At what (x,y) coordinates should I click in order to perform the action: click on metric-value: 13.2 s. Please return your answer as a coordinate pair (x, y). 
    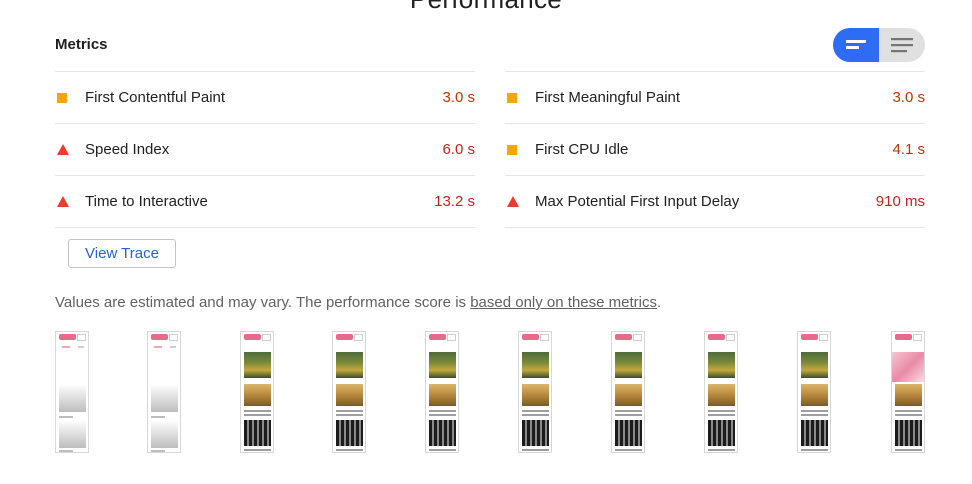
    Looking at the image, I should click on (454, 201).